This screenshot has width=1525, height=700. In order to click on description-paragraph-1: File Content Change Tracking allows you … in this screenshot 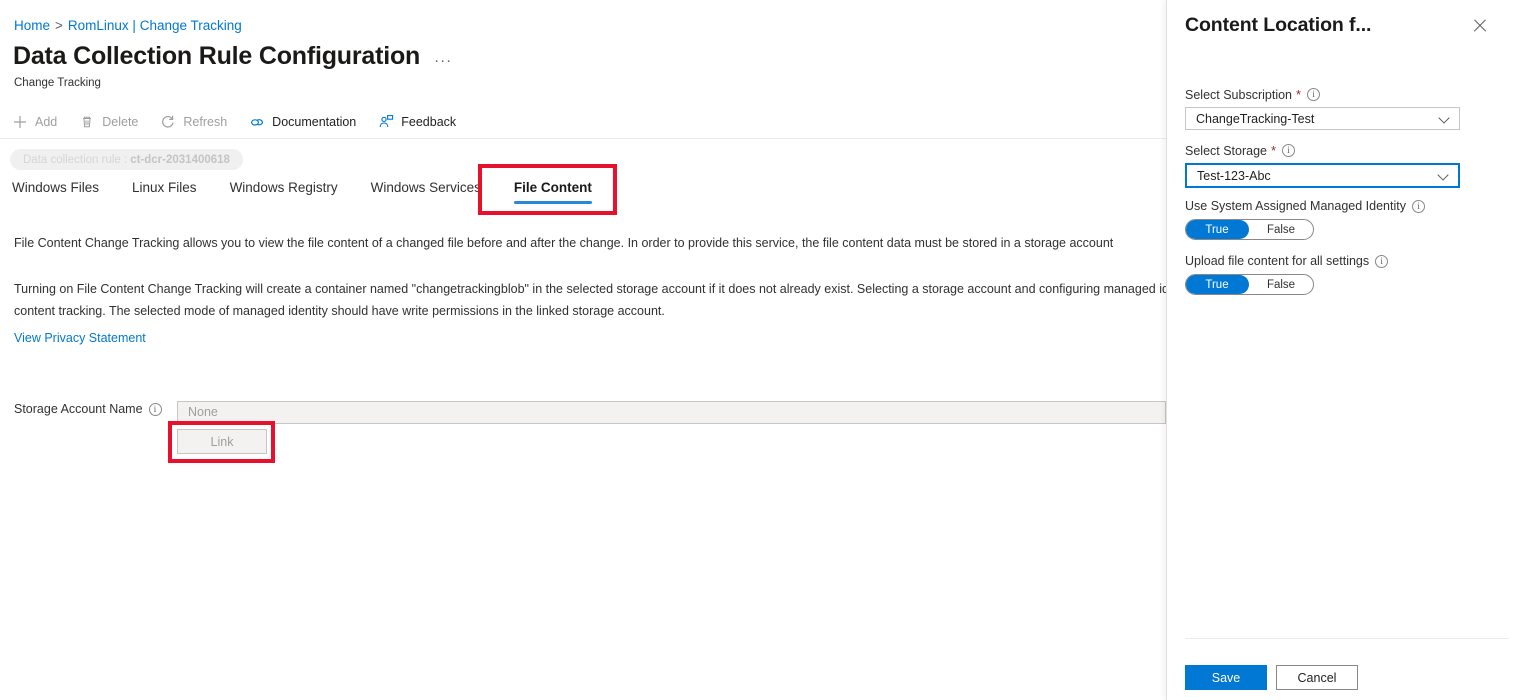, I will do `click(564, 243)`.